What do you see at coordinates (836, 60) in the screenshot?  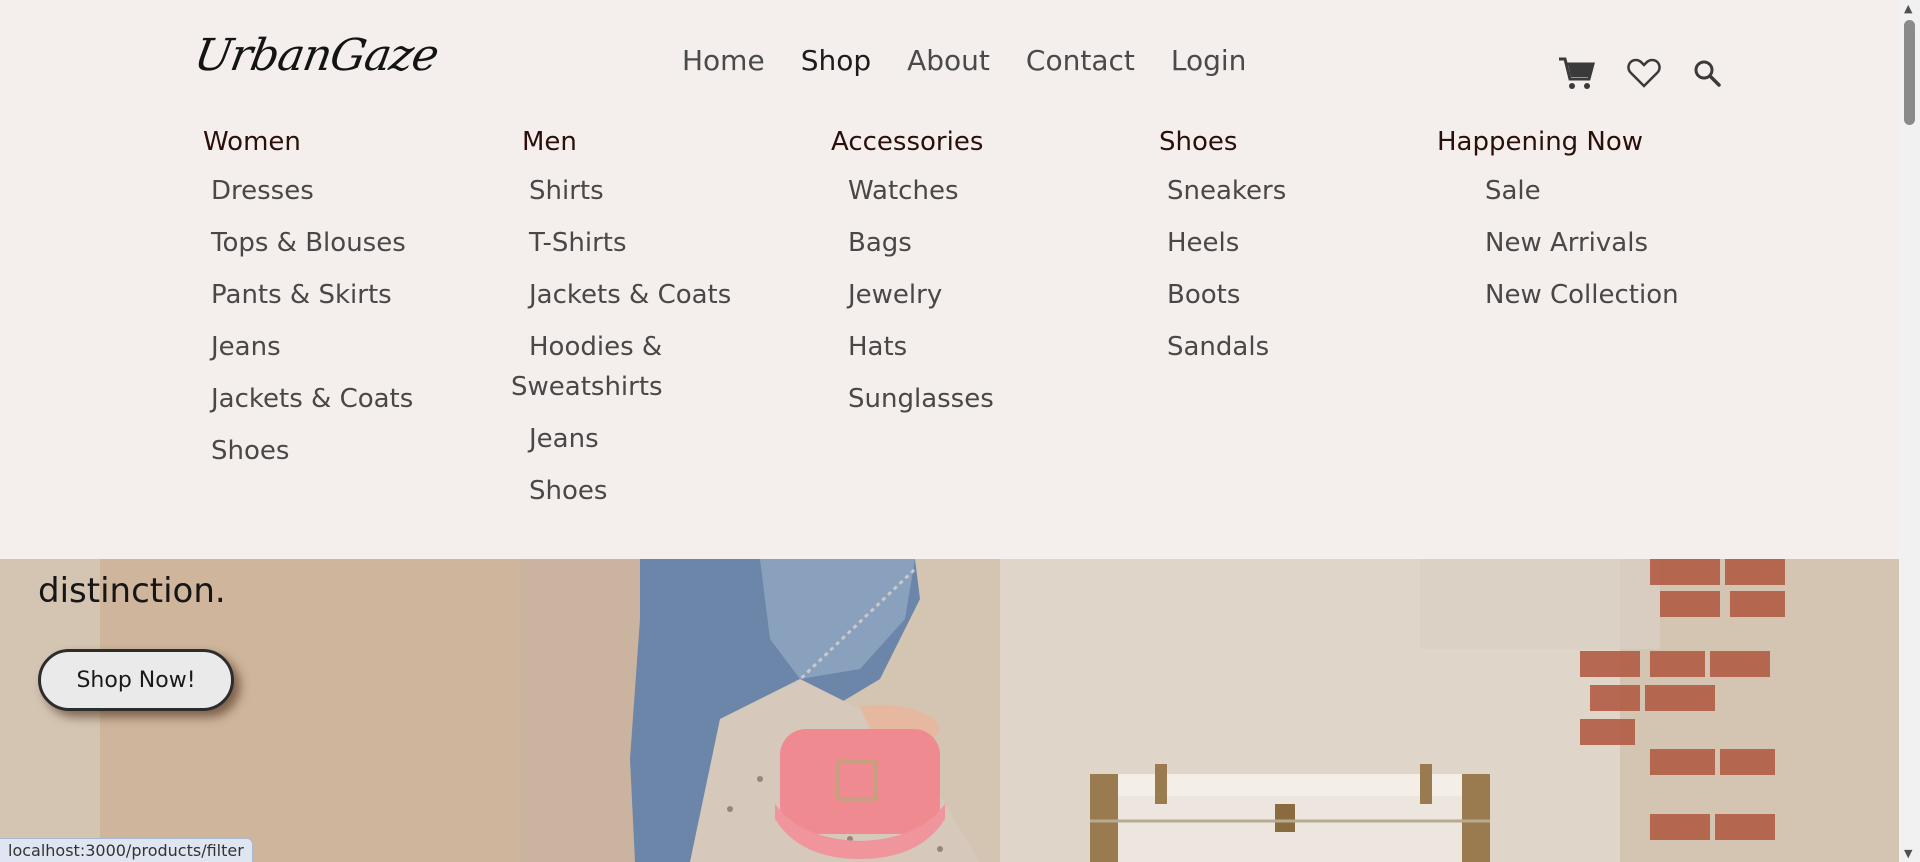 I see `nav-shop: Shop` at bounding box center [836, 60].